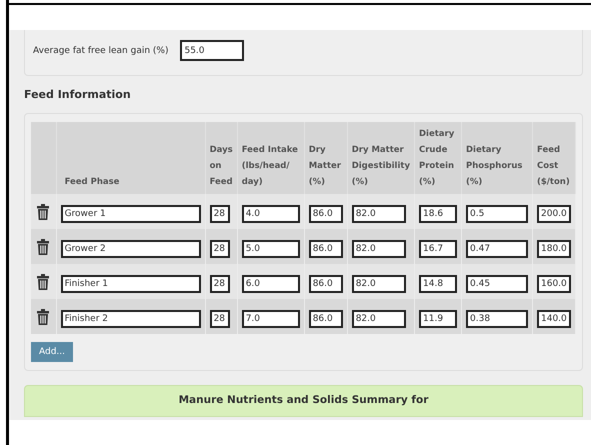  Describe the element at coordinates (130, 213) in the screenshot. I see `table-input: Grower 1` at that location.